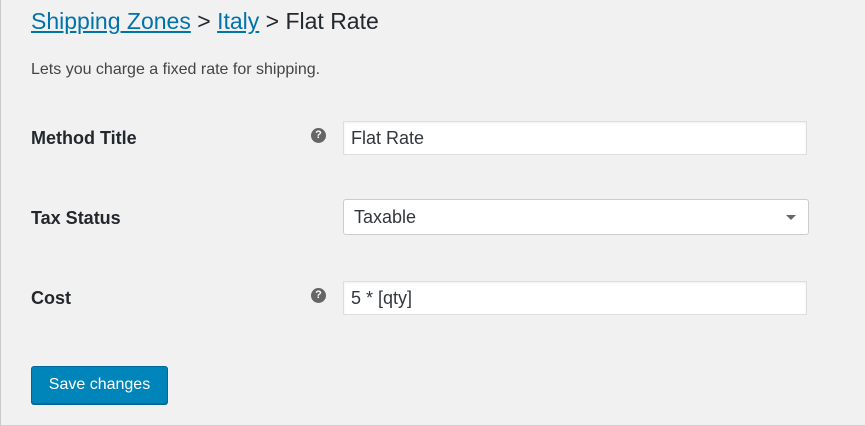  What do you see at coordinates (111, 21) in the screenshot?
I see `breadcrumb-link-shipping-zones: Shipping Zones` at bounding box center [111, 21].